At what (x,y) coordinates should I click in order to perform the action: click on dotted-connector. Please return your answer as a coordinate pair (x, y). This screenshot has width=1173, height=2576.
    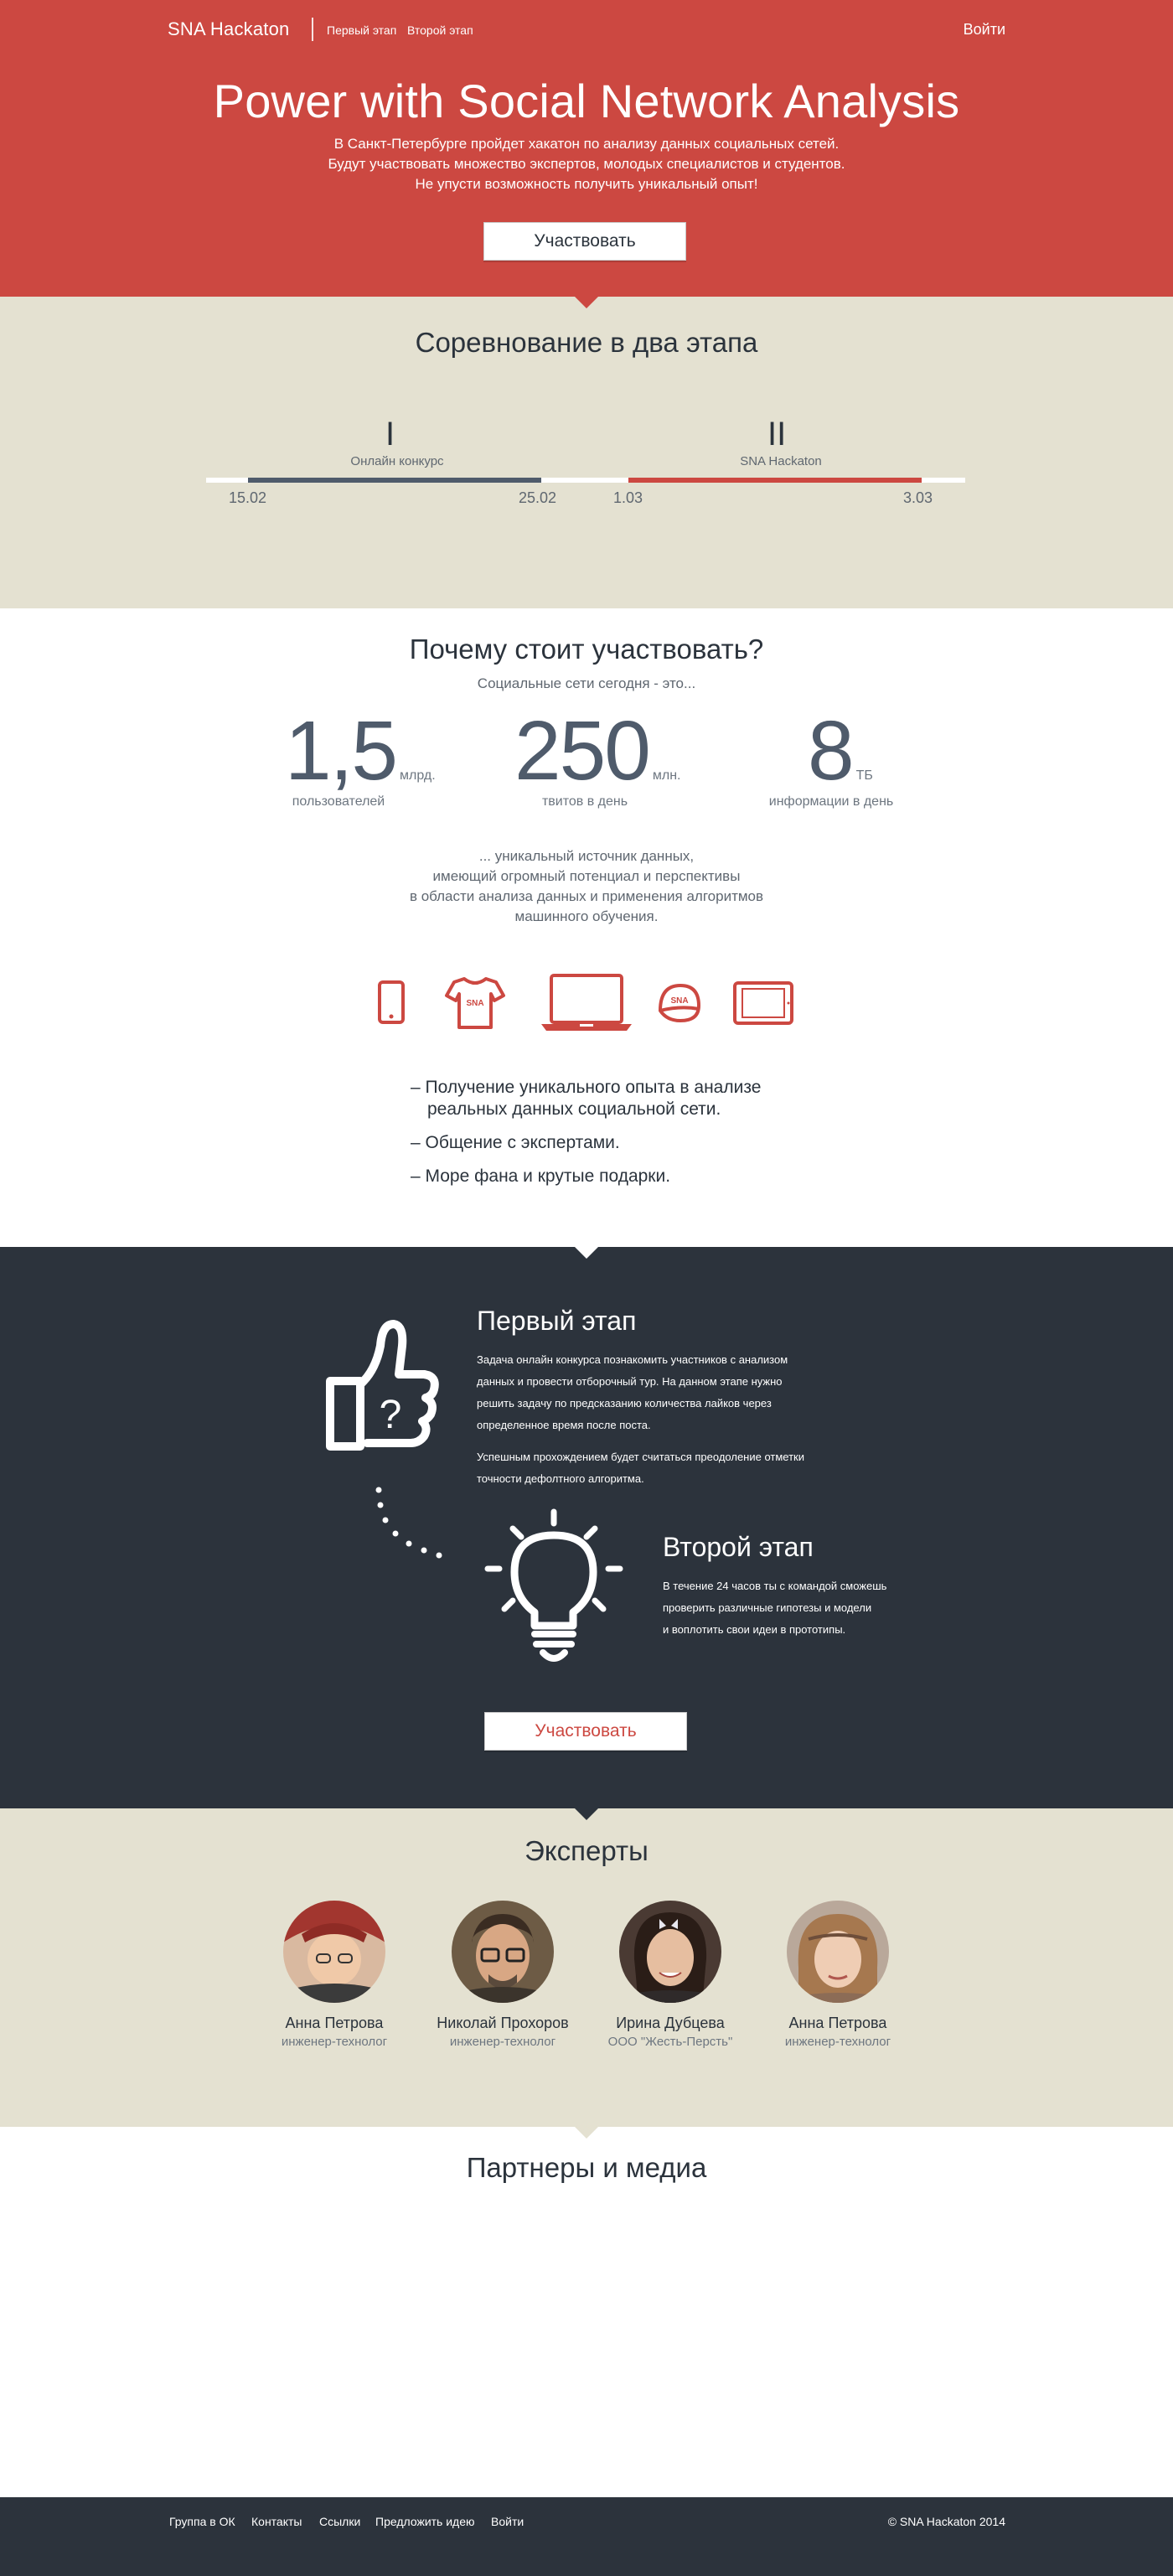
    Looking at the image, I should click on (408, 1523).